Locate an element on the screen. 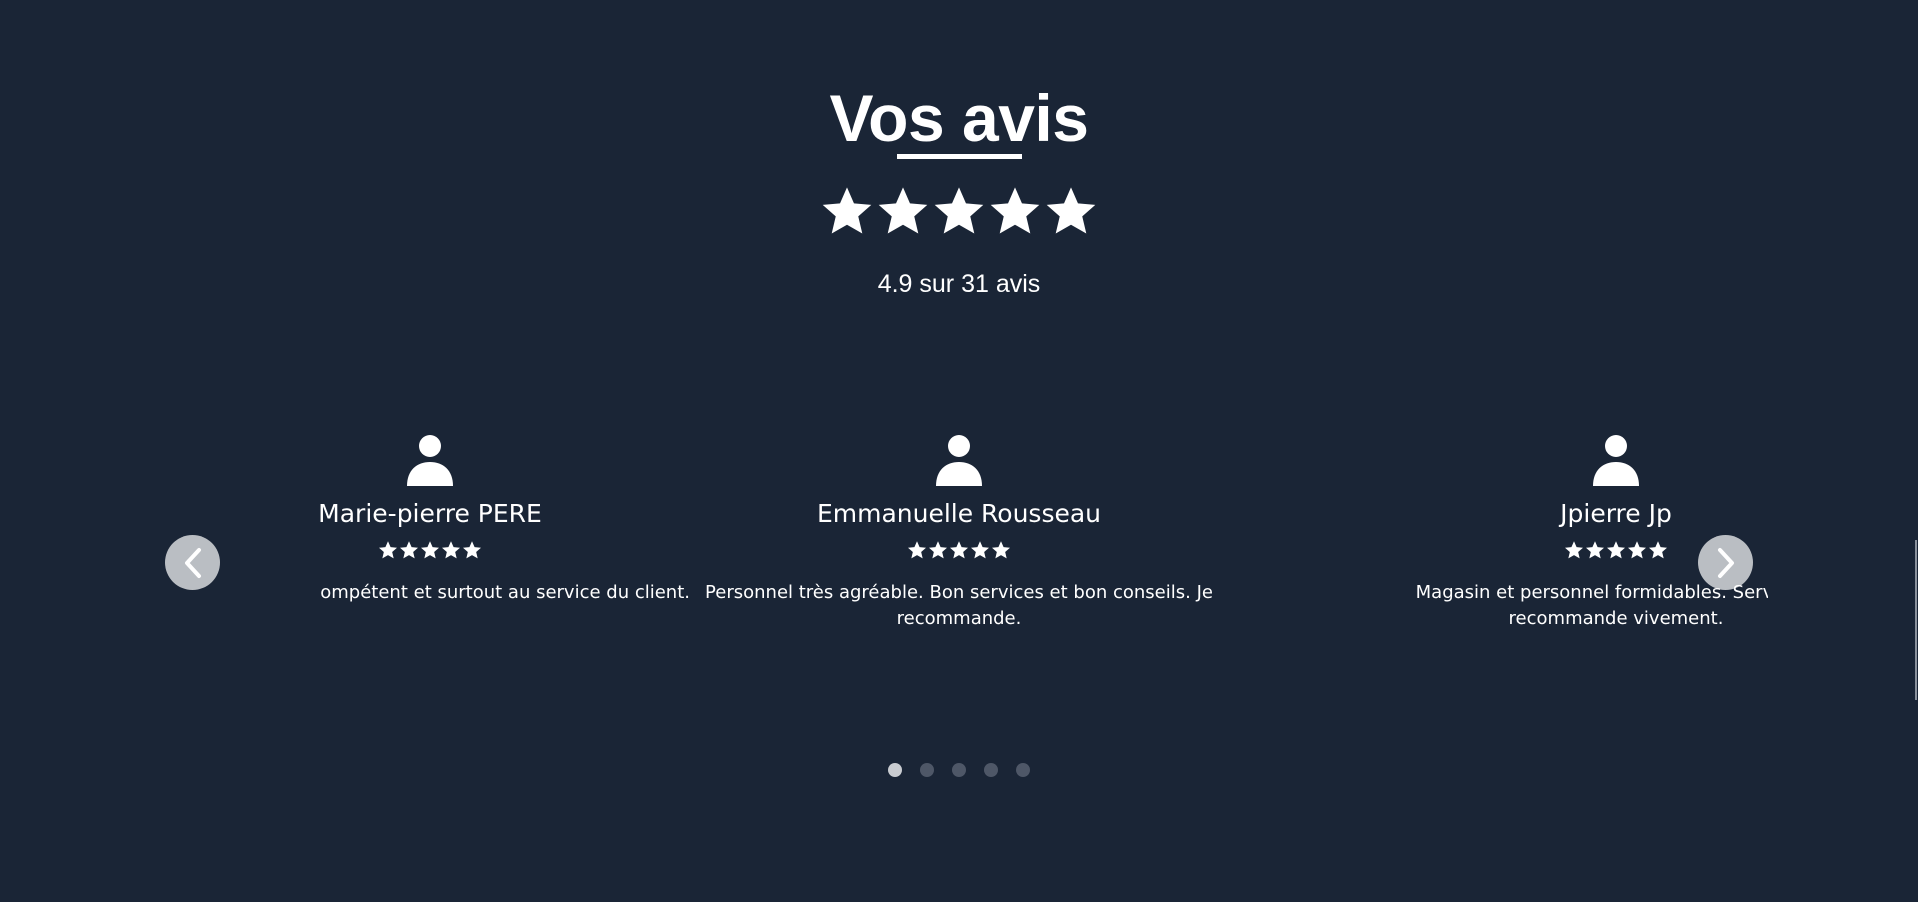 This screenshot has height=902, width=1918. carousel-prev-button is located at coordinates (192, 562).